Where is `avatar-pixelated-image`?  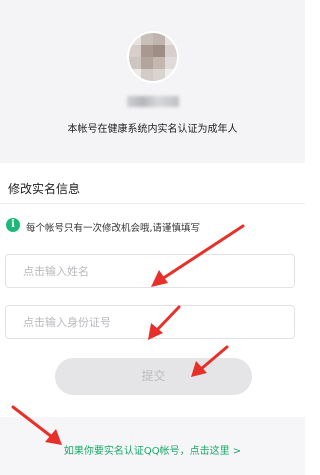
avatar-pixelated-image is located at coordinates (153, 57).